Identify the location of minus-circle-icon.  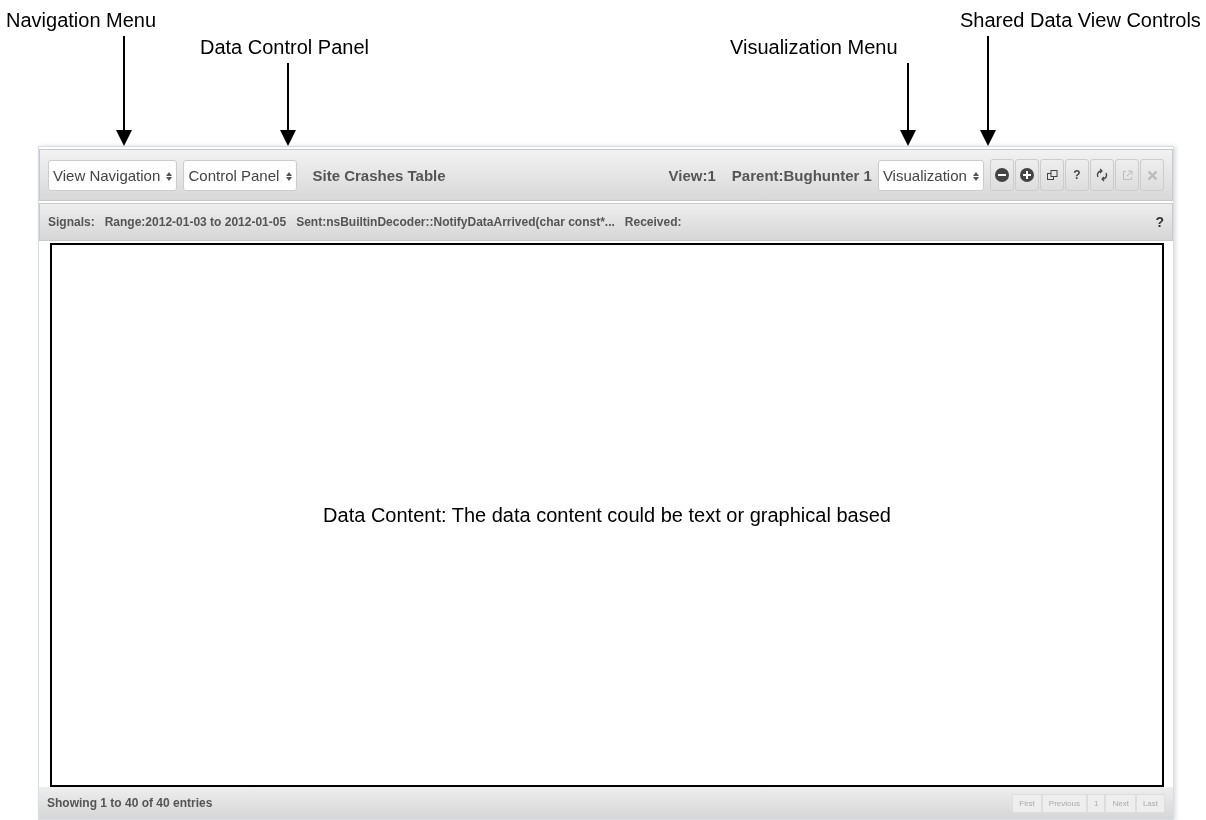
(1002, 175).